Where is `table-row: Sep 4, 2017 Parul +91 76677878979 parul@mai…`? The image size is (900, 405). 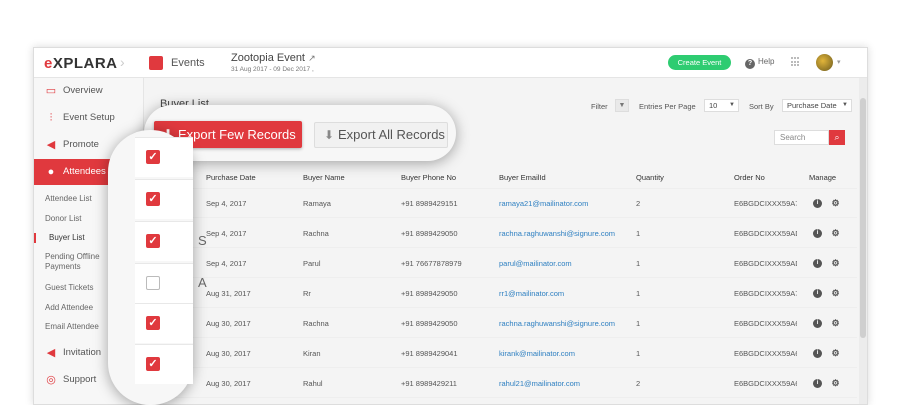
table-row: Sep 4, 2017 Parul +91 76677878979 parul@mai… is located at coordinates (500, 263).